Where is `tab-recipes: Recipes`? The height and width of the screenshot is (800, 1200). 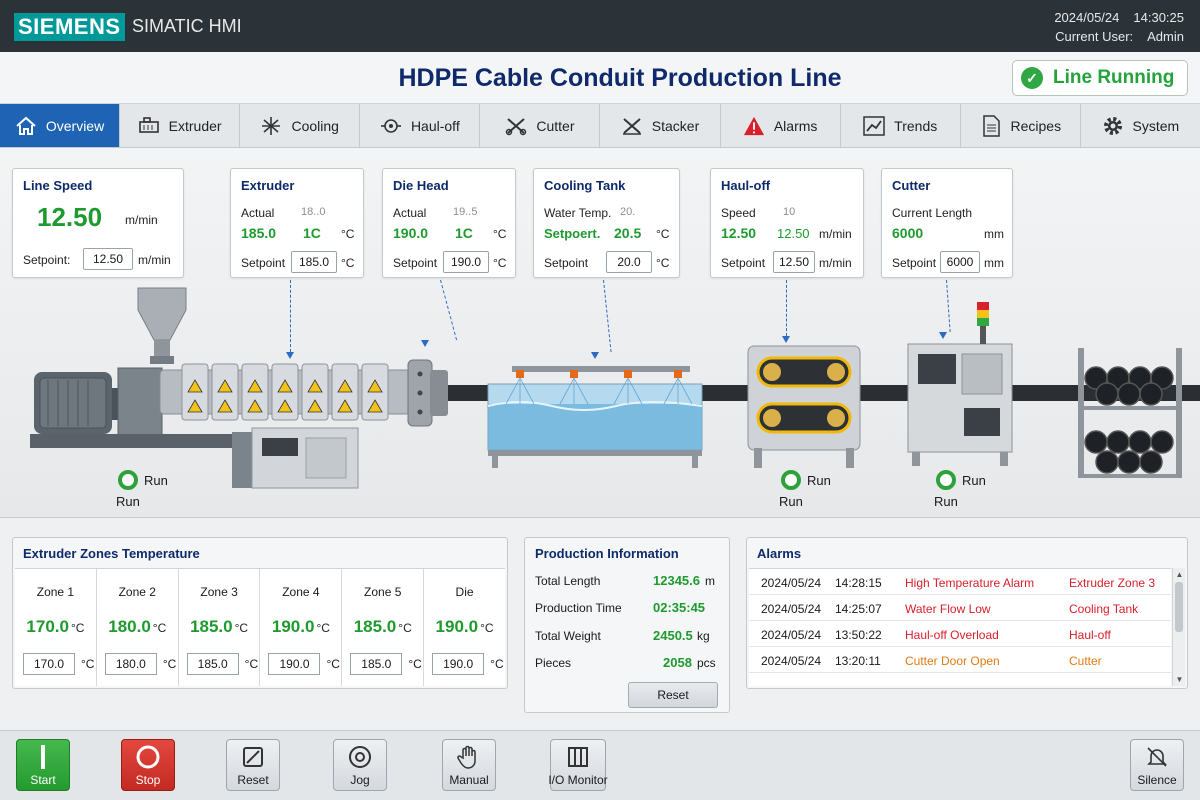
tab-recipes: Recipes is located at coordinates (1021, 125).